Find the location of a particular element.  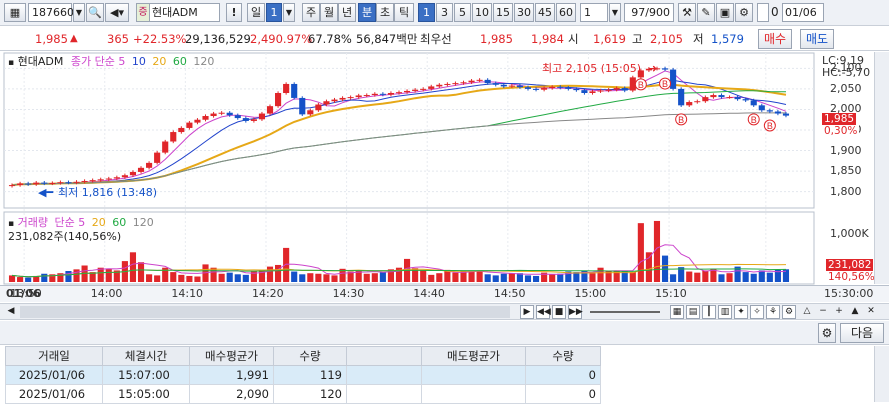

period-second: 초 is located at coordinates (385, 12).